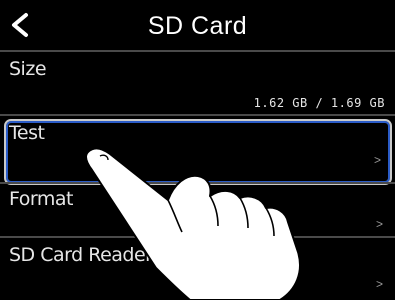 The height and width of the screenshot is (300, 395). Describe the element at coordinates (28, 69) in the screenshot. I see `menu-item-label: Size` at that location.